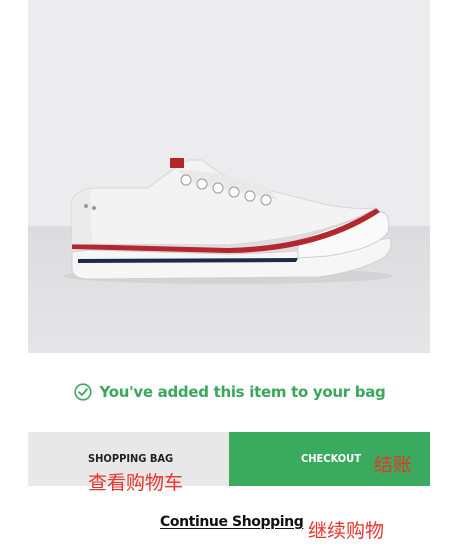 The height and width of the screenshot is (551, 459). What do you see at coordinates (82, 392) in the screenshot?
I see `check-circle-icon` at bounding box center [82, 392].